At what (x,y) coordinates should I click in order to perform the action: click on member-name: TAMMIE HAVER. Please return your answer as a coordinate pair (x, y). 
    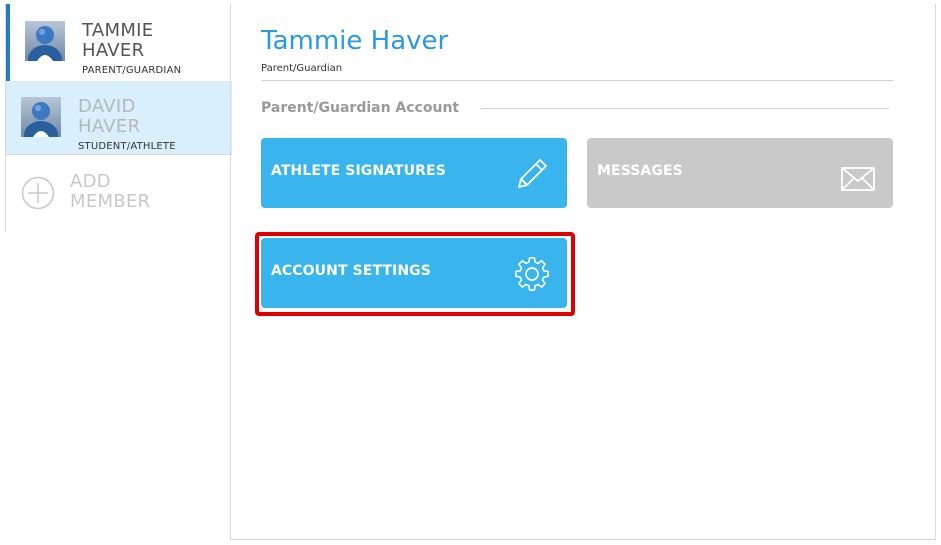
    Looking at the image, I should click on (117, 41).